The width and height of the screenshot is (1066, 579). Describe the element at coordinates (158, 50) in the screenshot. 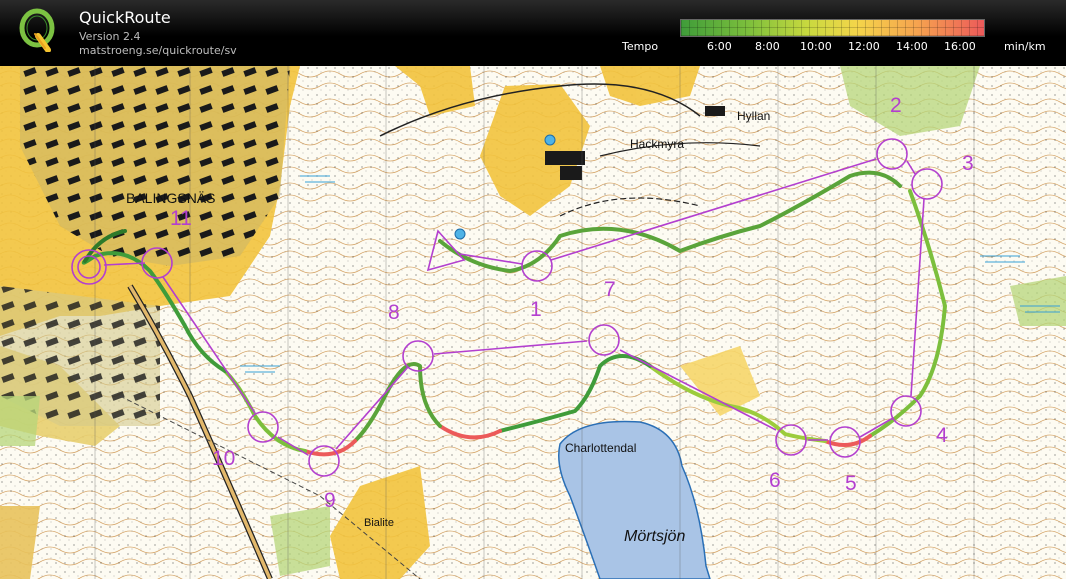

I see `app-url: matstroeng.se/quickroute/sv` at that location.